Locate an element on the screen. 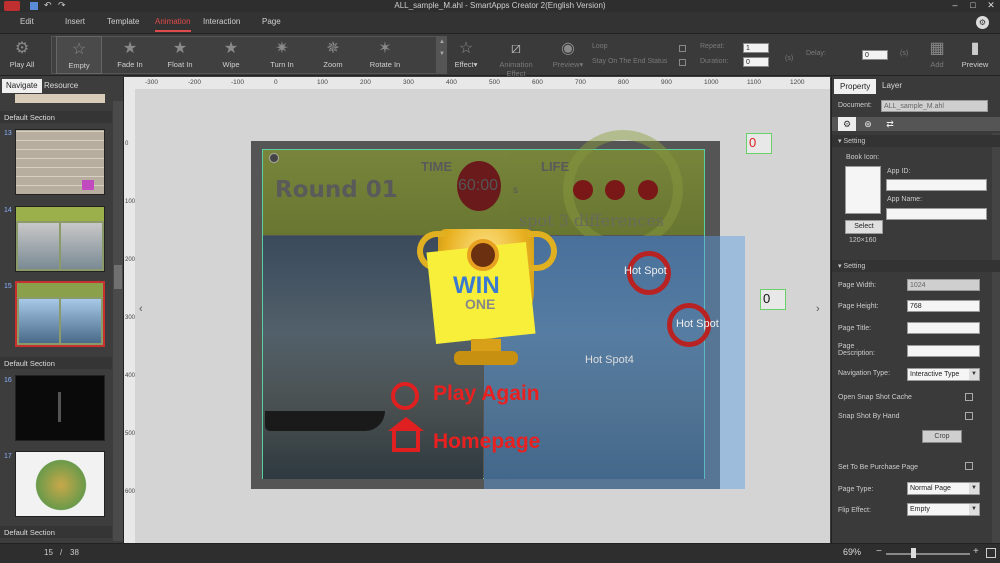 The width and height of the screenshot is (1000, 563). zoom-in-icon: + is located at coordinates (976, 551).